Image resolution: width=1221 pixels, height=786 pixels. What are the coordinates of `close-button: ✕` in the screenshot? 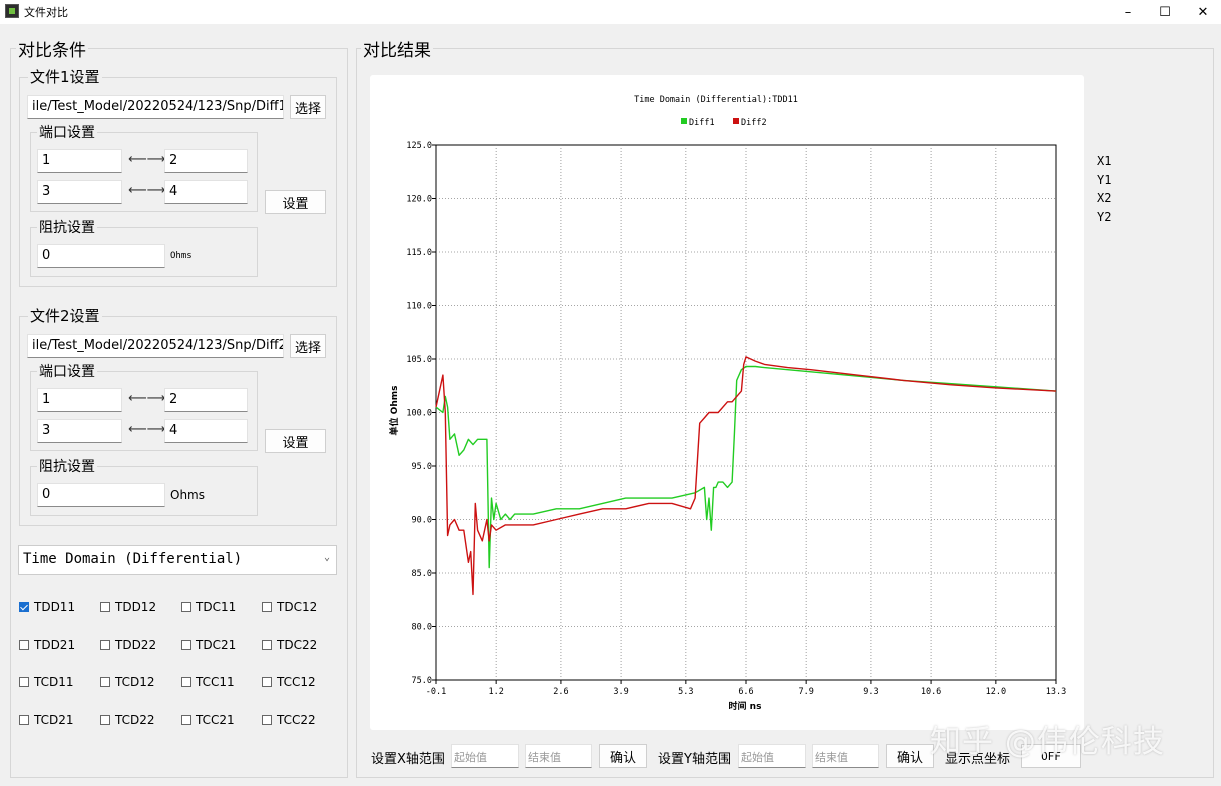 It's located at (1202, 12).